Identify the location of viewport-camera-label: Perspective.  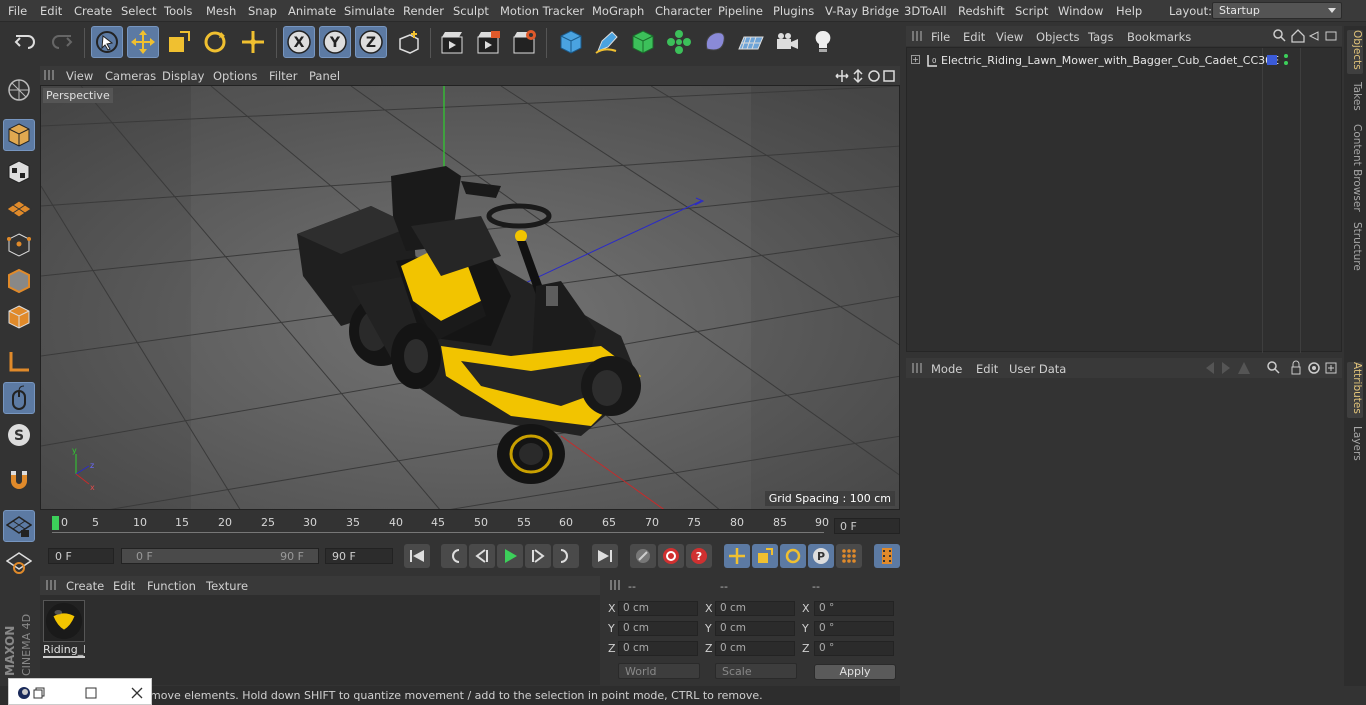
(78, 95).